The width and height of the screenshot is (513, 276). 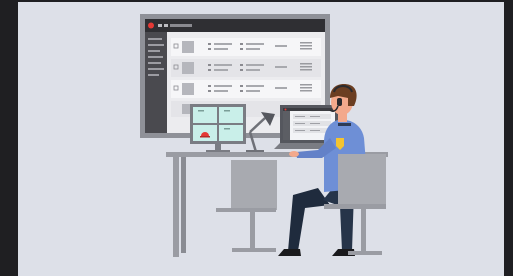 What do you see at coordinates (151, 25) in the screenshot?
I see `wall-display-close-icon` at bounding box center [151, 25].